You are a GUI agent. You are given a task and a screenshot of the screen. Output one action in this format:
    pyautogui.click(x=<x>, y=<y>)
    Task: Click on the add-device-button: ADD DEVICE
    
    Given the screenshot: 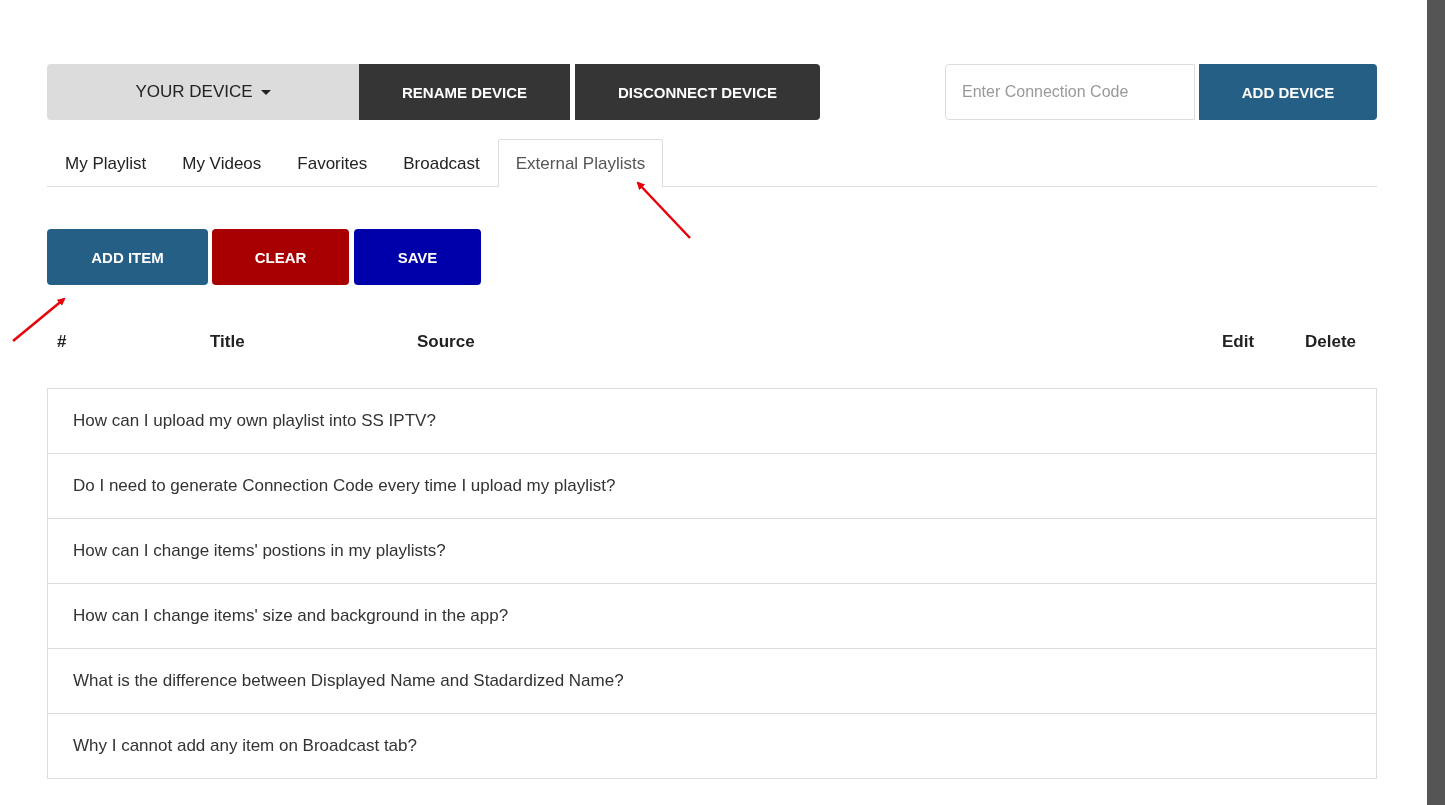 What is the action you would take?
    pyautogui.click(x=1288, y=92)
    